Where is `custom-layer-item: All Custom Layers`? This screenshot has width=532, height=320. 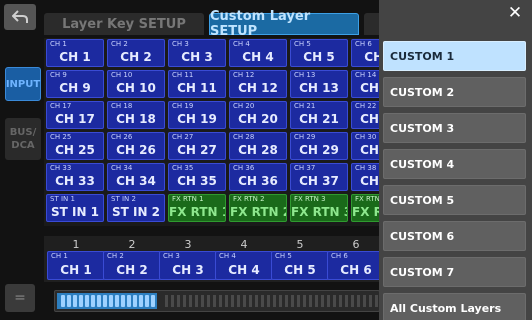
custom-layer-item: All Custom Layers is located at coordinates (454, 306).